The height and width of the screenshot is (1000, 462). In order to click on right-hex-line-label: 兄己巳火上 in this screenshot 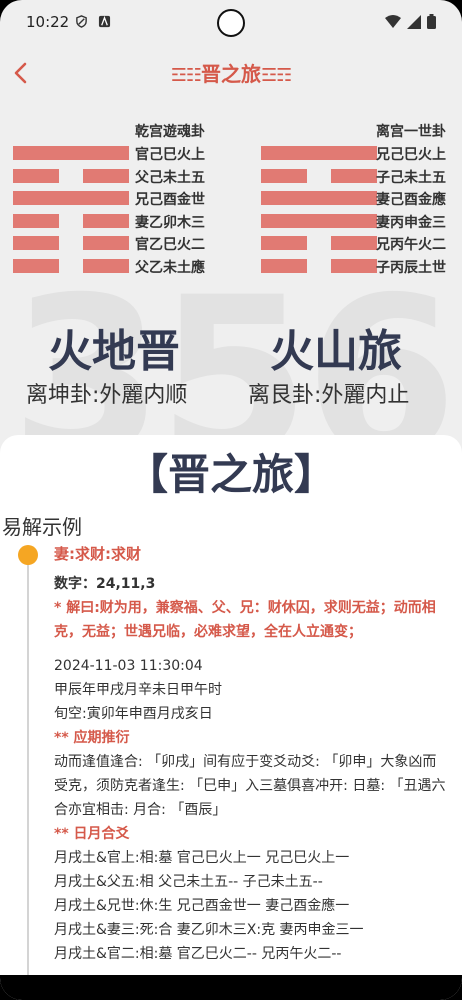, I will do `click(411, 155)`.